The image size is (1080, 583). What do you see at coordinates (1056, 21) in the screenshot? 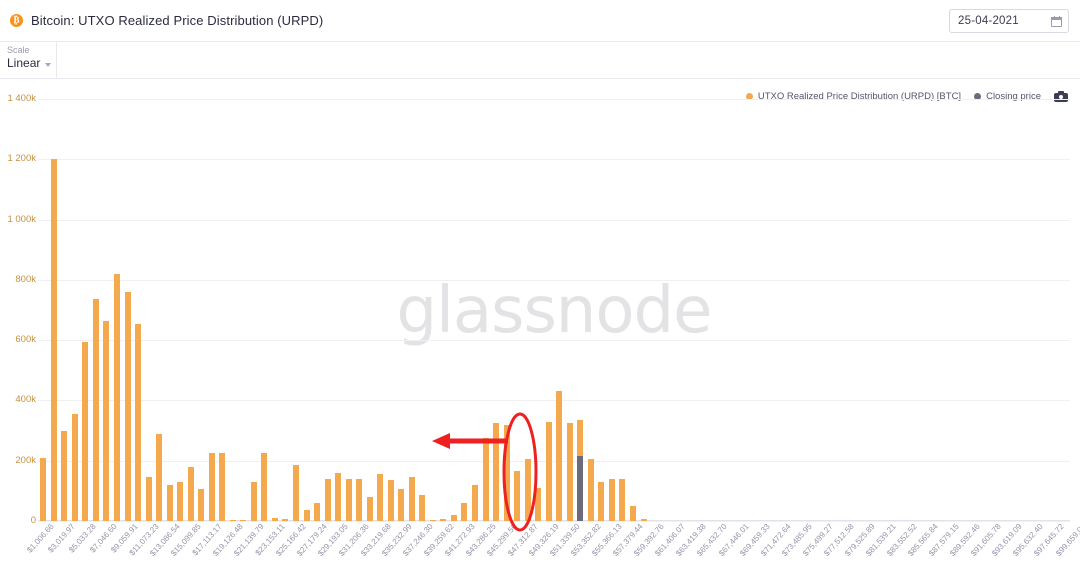
I see `calendar-icon` at bounding box center [1056, 21].